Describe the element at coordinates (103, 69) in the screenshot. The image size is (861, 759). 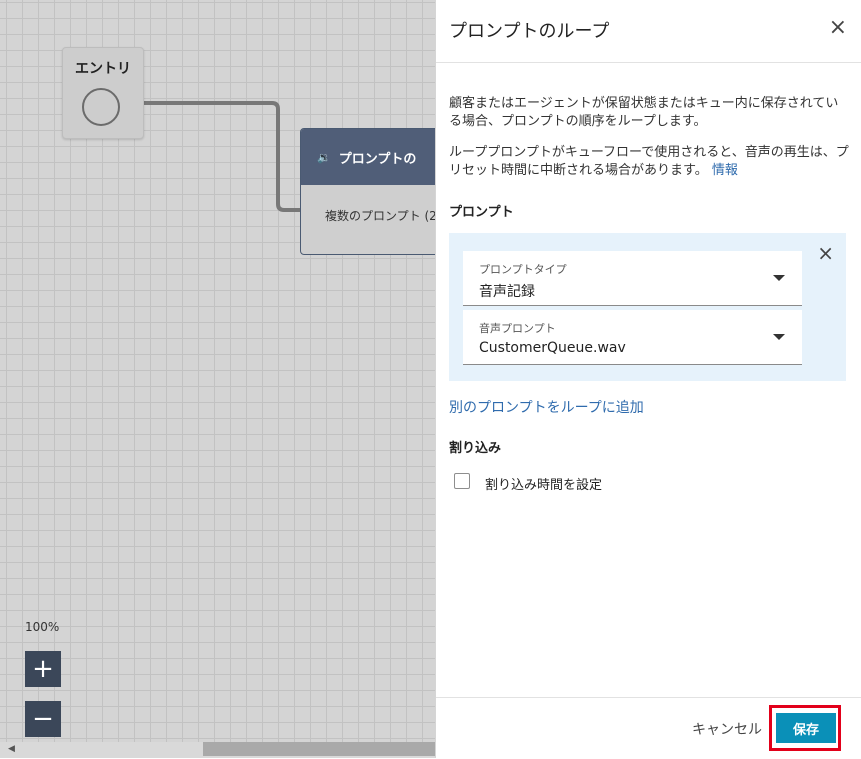
I see `entry-node-title: エントリ` at that location.